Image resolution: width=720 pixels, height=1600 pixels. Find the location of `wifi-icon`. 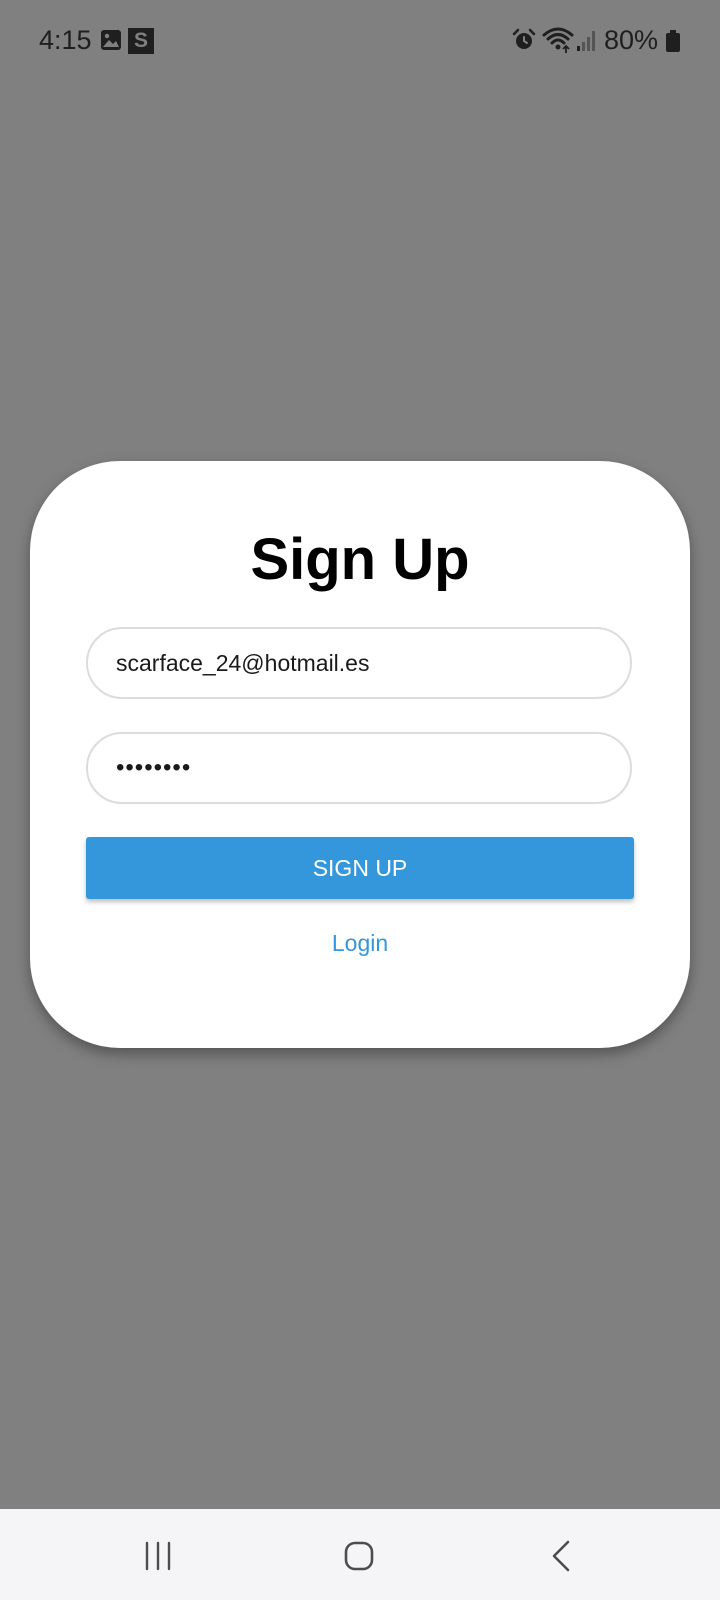

wifi-icon is located at coordinates (558, 40).